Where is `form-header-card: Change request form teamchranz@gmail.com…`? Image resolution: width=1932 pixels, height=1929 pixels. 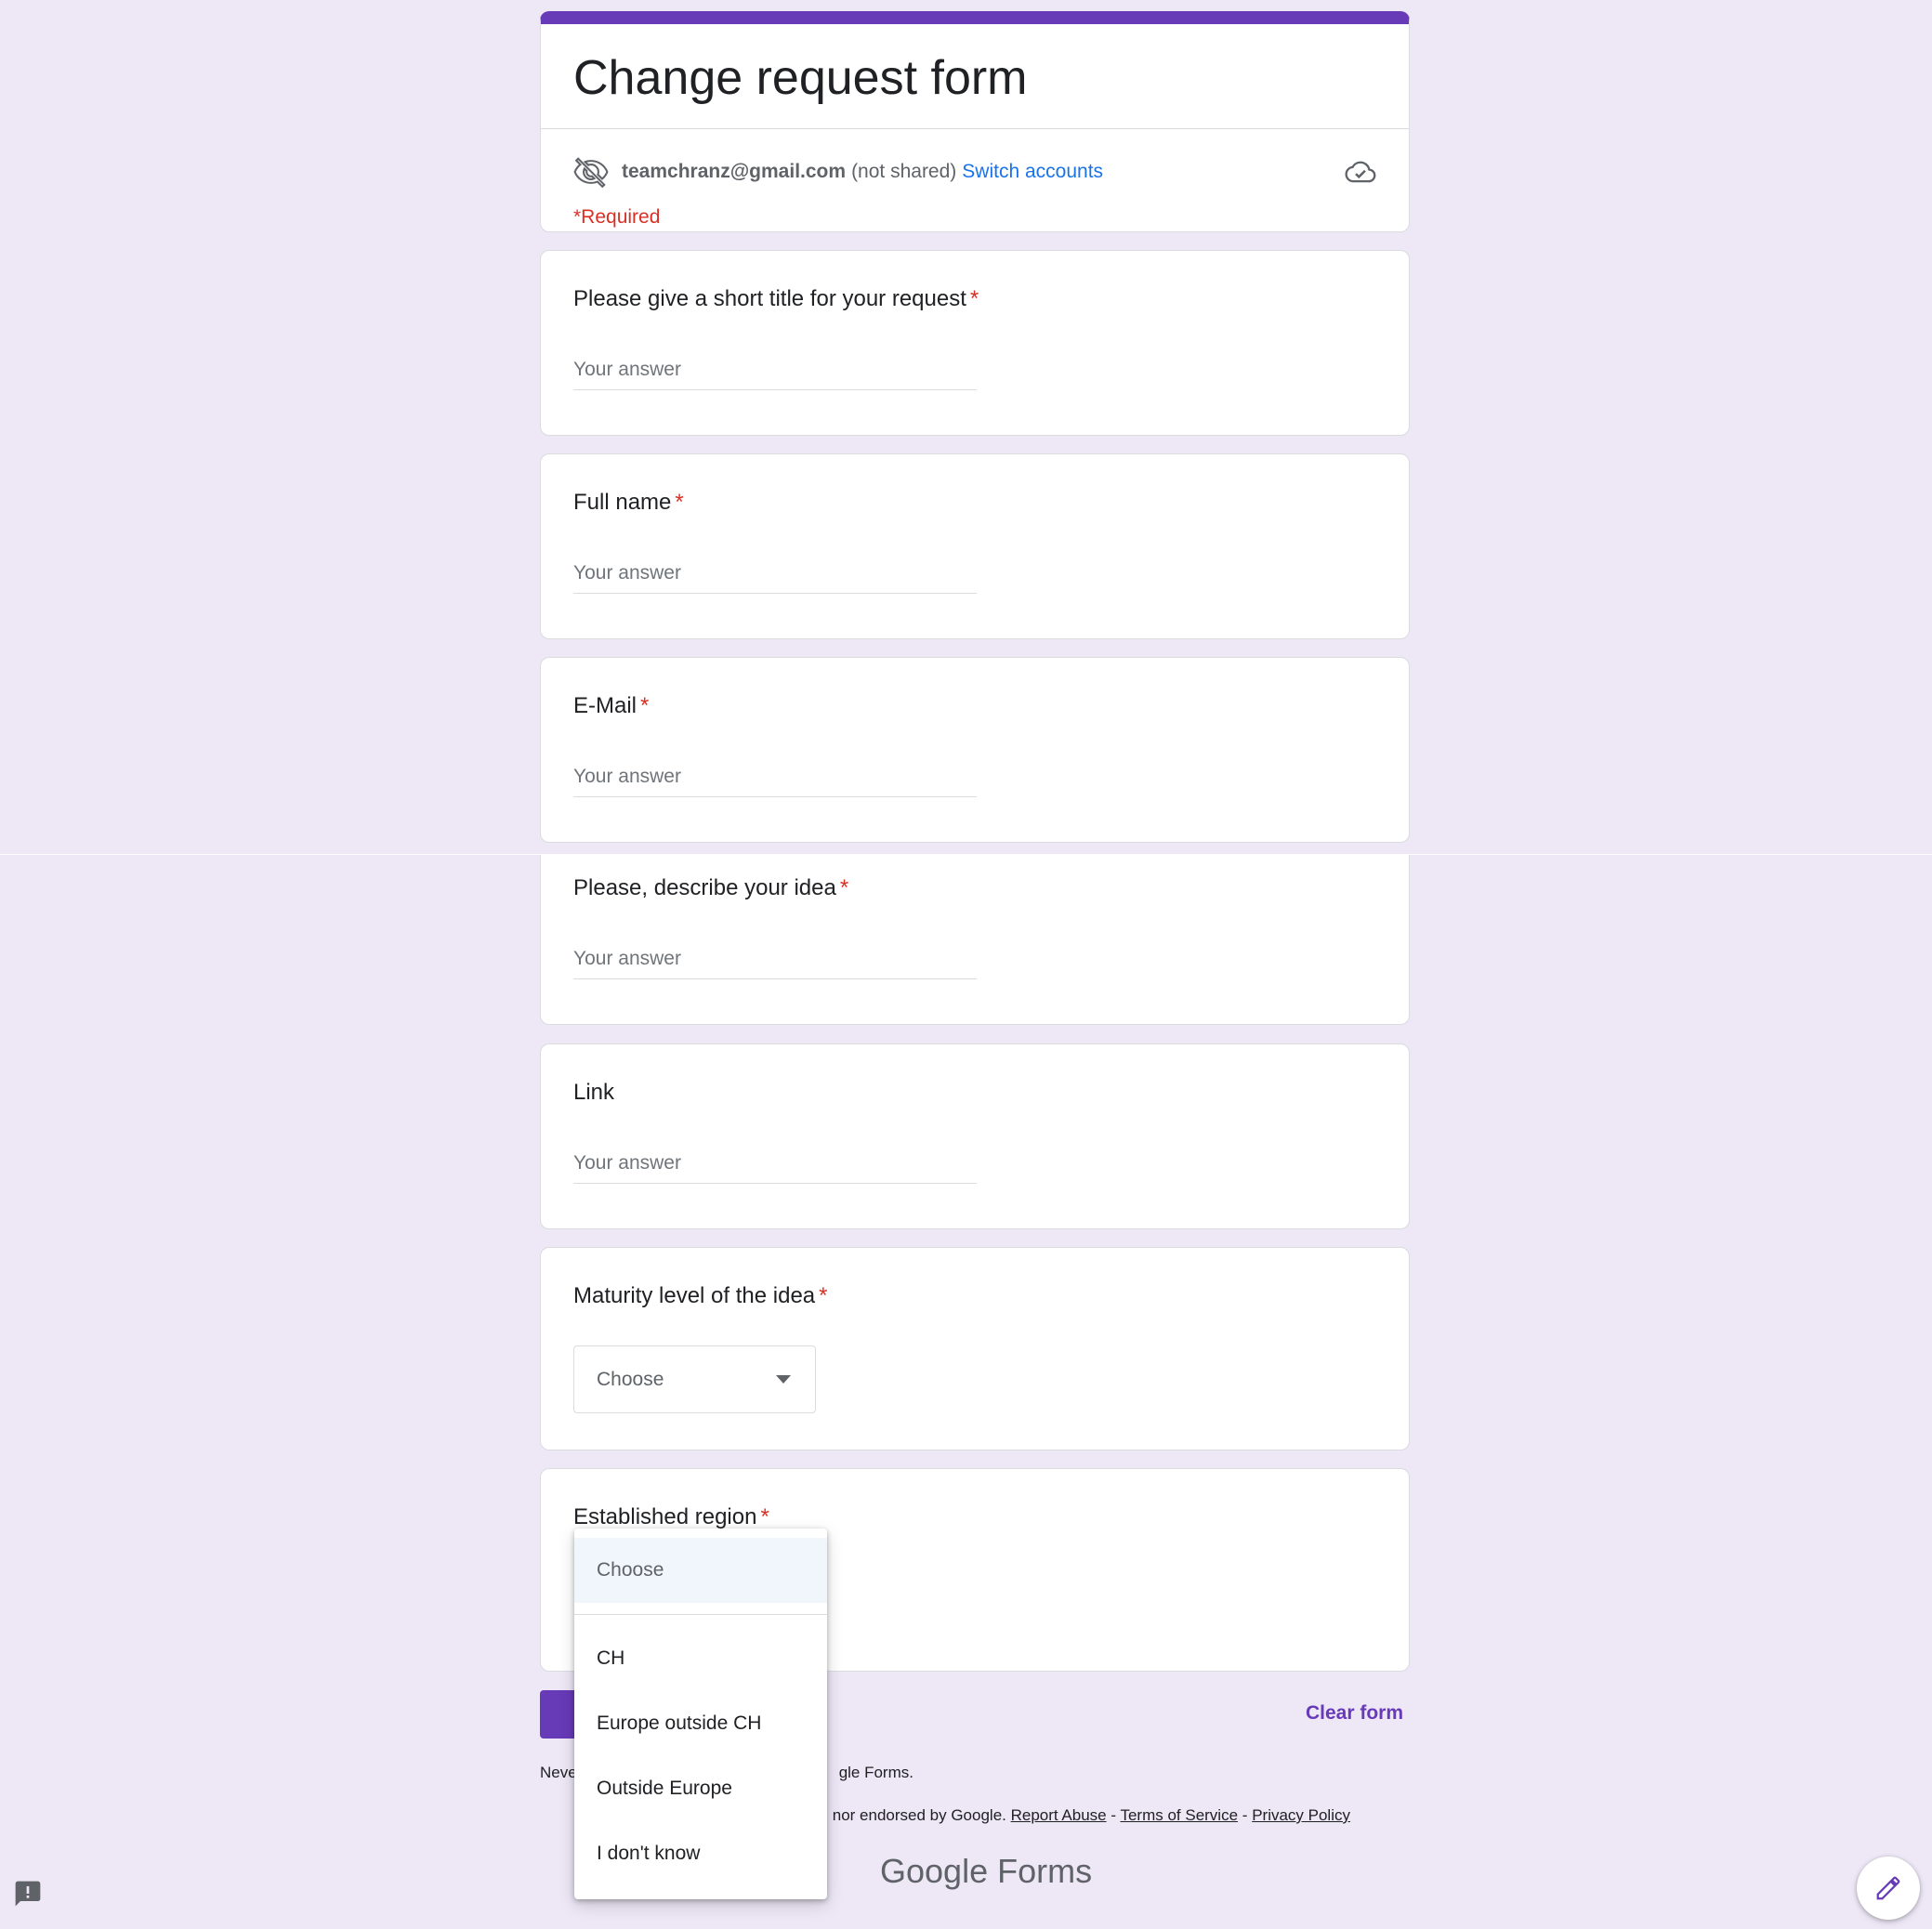 form-header-card: Change request form teamchranz@gmail.com… is located at coordinates (975, 121).